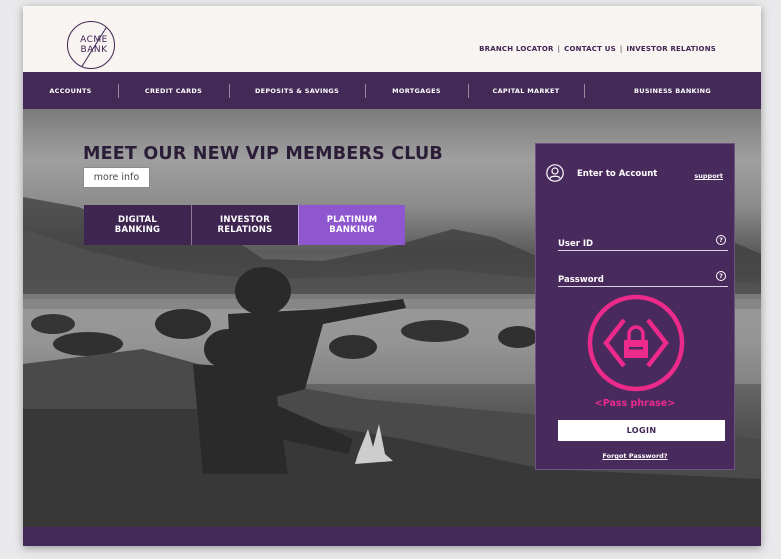 This screenshot has width=781, height=559. I want to click on tile-line: INVESTOR, so click(245, 220).